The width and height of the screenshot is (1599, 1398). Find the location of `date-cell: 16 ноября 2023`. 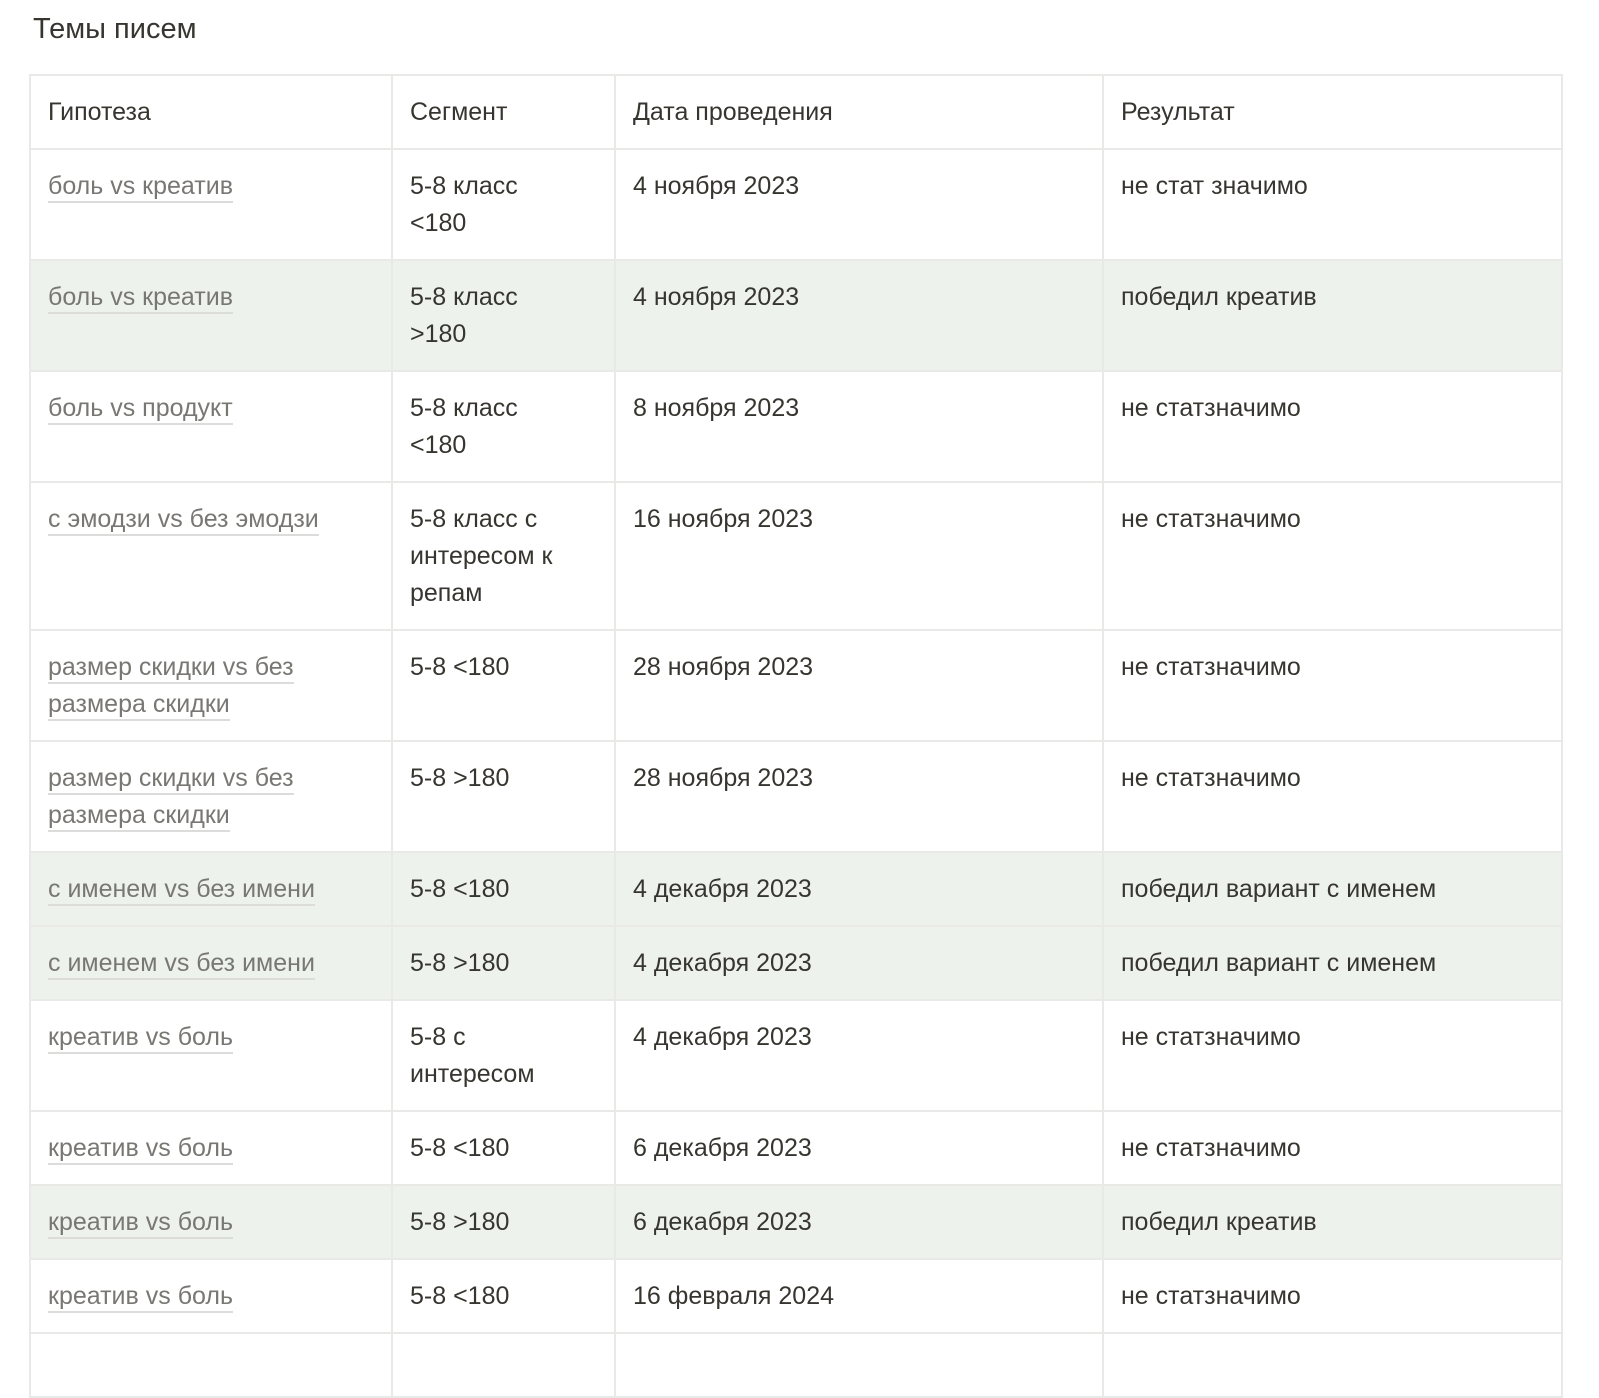

date-cell: 16 ноября 2023 is located at coordinates (859, 556).